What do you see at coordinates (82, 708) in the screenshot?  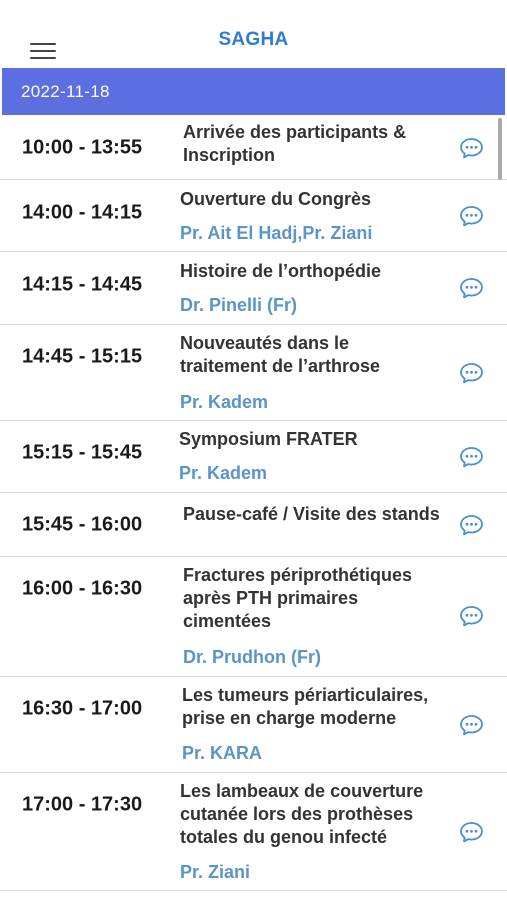 I see `session-time: 16:30 - 17:00` at bounding box center [82, 708].